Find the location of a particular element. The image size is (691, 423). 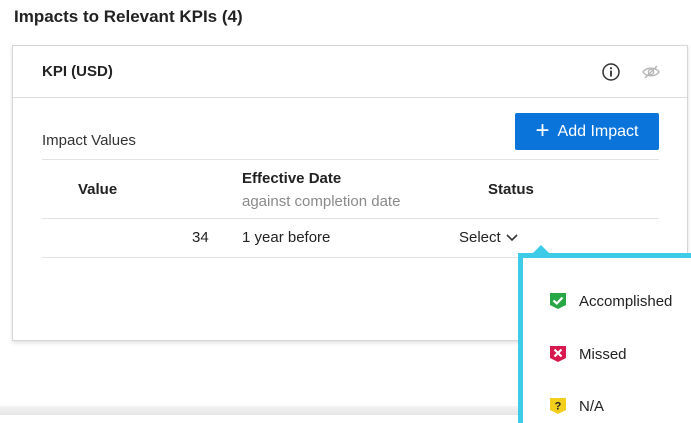

column-header-effective-date: Effective Date is located at coordinates (292, 178).